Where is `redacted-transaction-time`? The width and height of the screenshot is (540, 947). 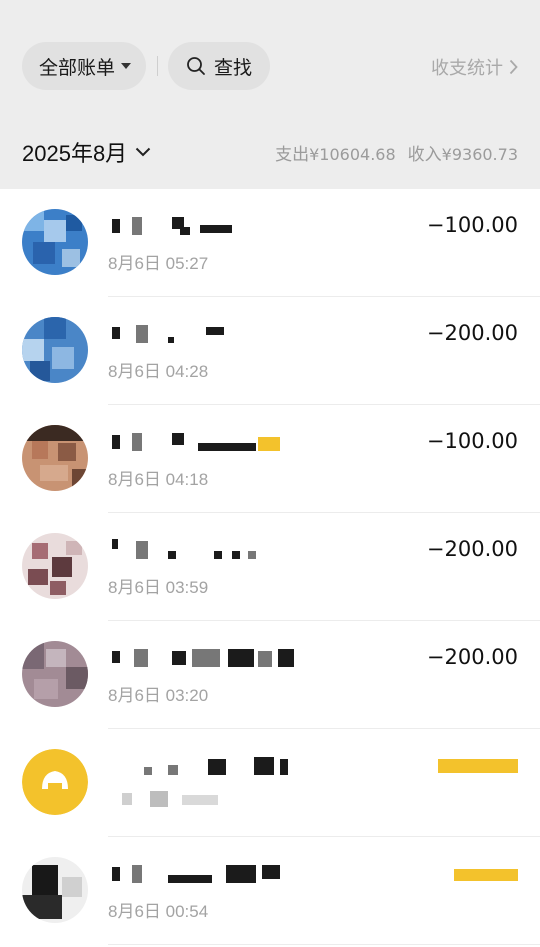
redacted-transaction-time is located at coordinates (163, 801).